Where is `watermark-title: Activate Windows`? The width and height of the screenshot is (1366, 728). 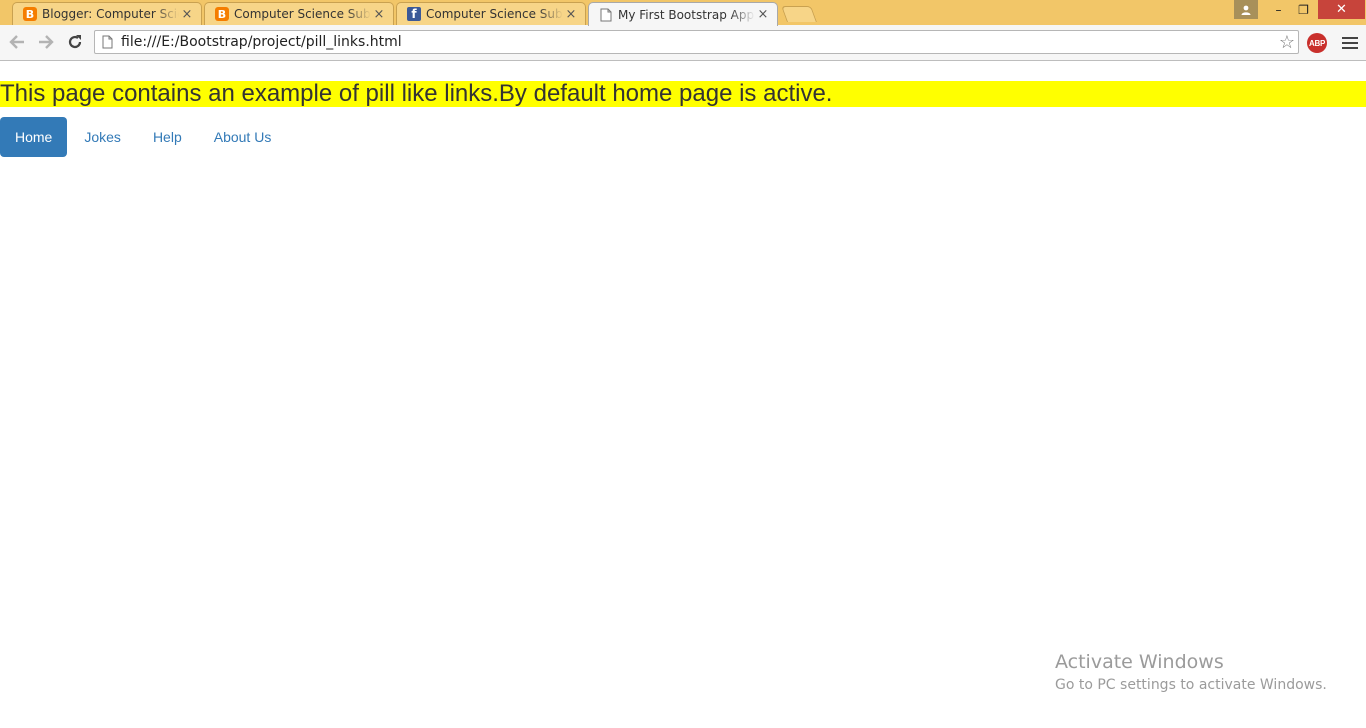 watermark-title: Activate Windows is located at coordinates (1139, 662).